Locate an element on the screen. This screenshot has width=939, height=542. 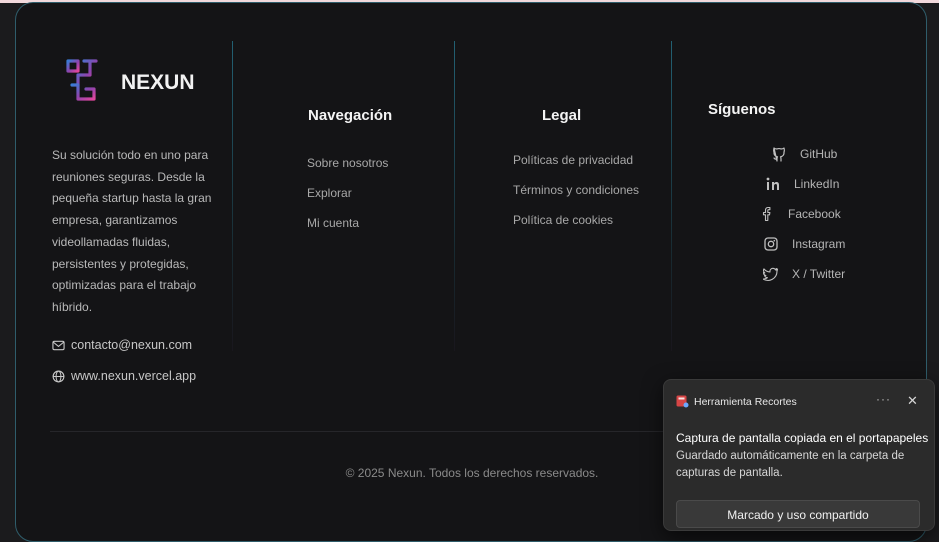
social-label-linkedin: LinkedIn is located at coordinates (817, 184).